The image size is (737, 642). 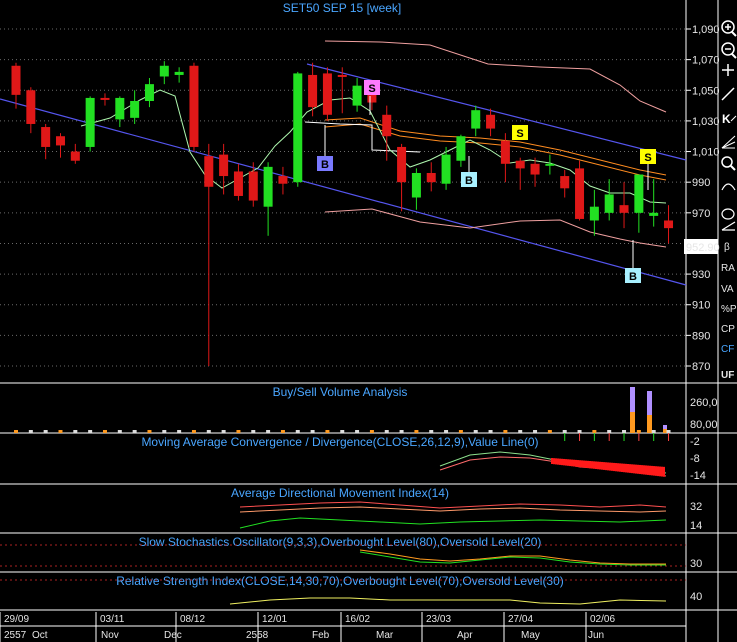 What do you see at coordinates (728, 187) in the screenshot?
I see `arc-tool-icon` at bounding box center [728, 187].